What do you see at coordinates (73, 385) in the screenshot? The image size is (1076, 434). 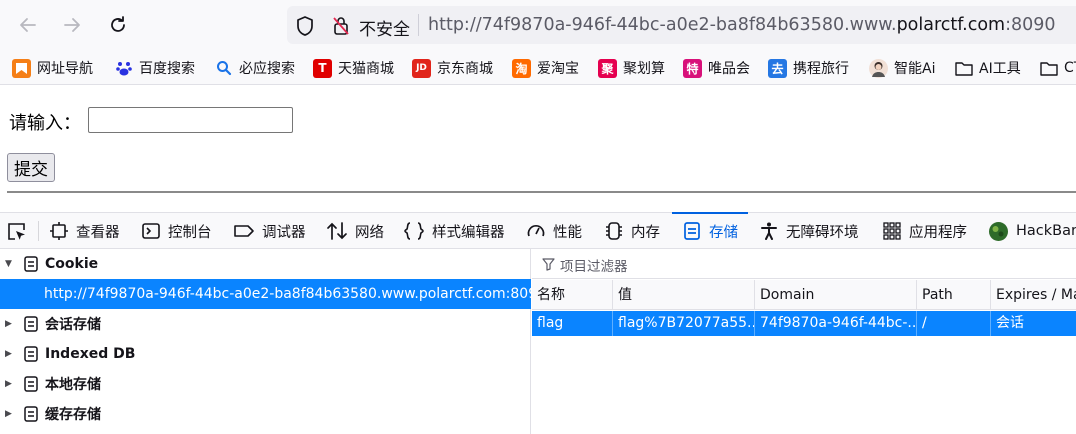 I see `tree-label: 本地存储` at bounding box center [73, 385].